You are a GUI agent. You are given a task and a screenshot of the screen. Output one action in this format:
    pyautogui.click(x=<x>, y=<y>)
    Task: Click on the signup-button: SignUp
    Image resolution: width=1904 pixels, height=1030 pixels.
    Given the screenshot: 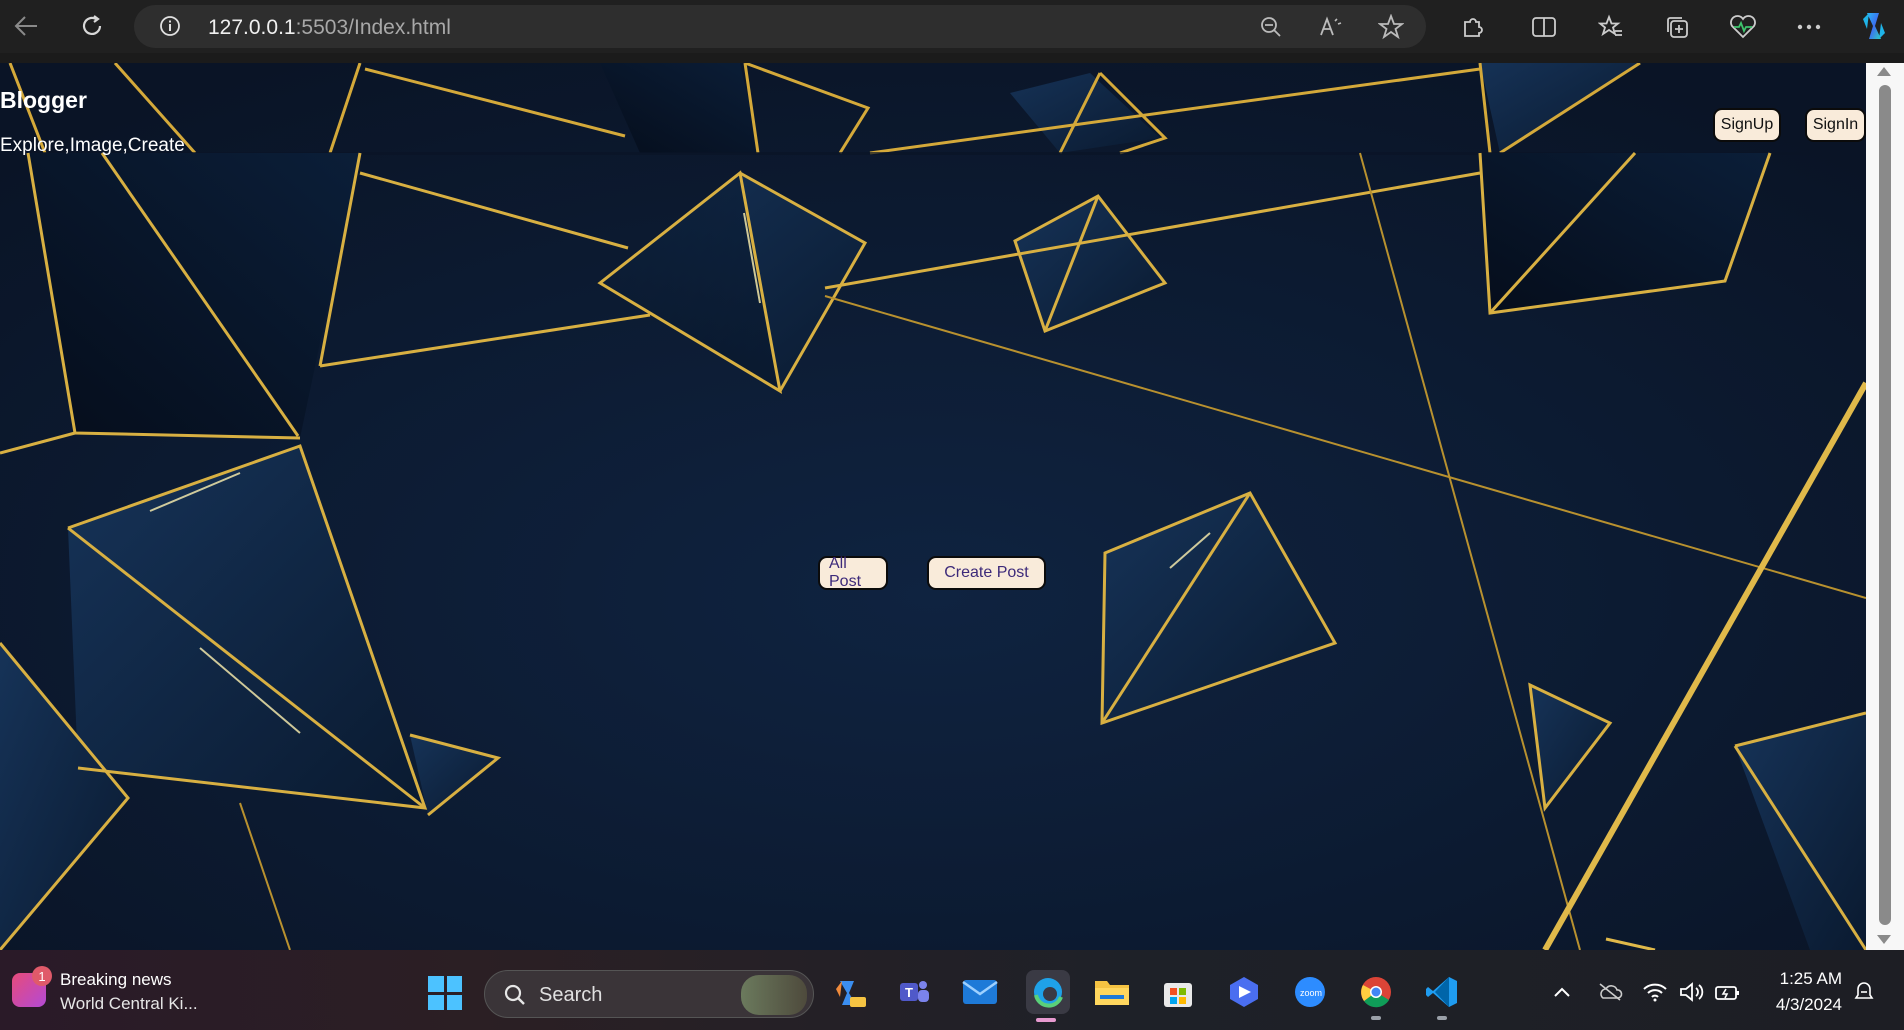 What is the action you would take?
    pyautogui.click(x=1747, y=125)
    